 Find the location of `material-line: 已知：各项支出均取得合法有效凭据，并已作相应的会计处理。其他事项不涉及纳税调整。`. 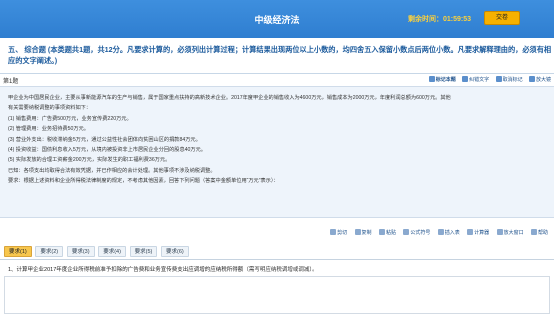

material-line: 已知：各项支出均取得合法有效凭据，并已作相应的会计处理。其他事项不涉及纳税调整。 is located at coordinates (112, 170).